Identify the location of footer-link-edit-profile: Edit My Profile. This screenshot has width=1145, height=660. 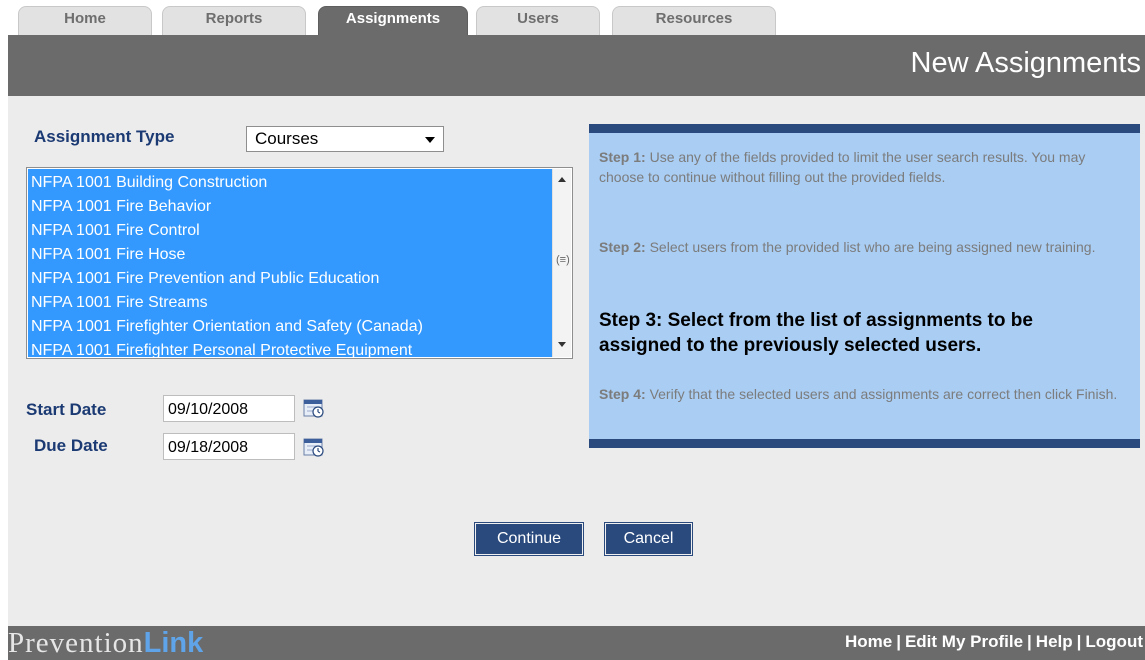
(964, 641).